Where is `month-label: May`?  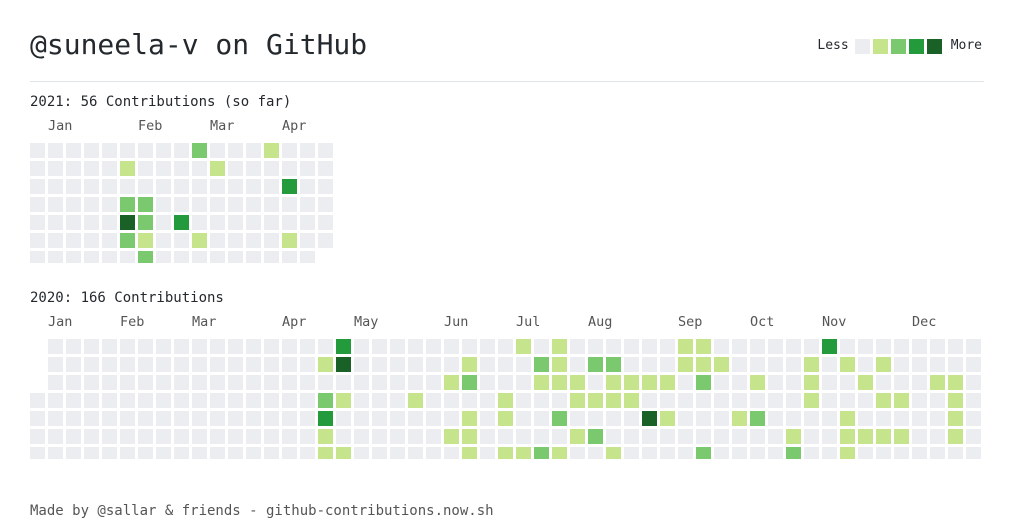 month-label: May is located at coordinates (366, 322).